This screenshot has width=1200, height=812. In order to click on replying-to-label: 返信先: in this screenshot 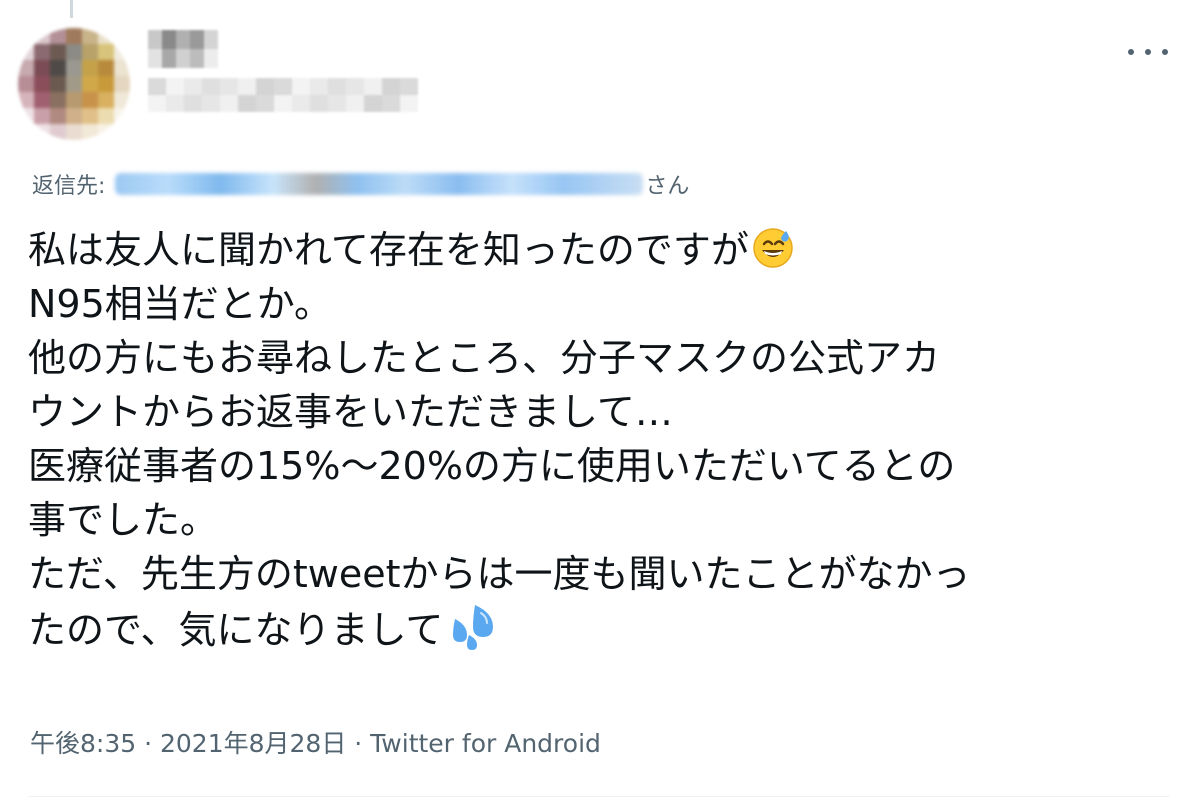, I will do `click(69, 186)`.